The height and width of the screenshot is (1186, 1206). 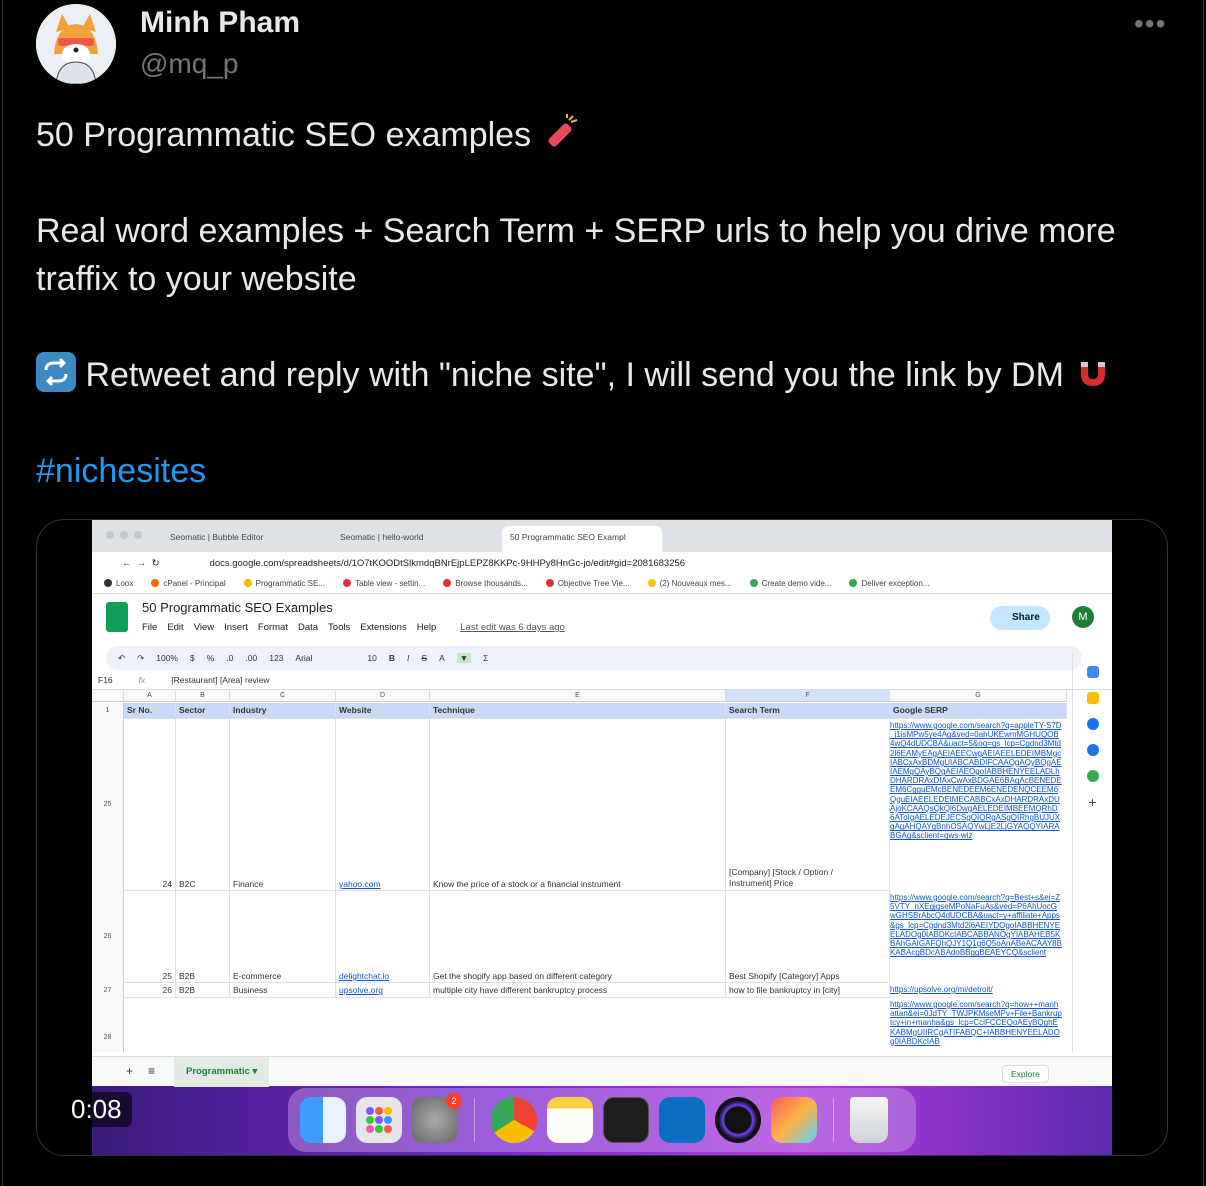 What do you see at coordinates (808, 990) in the screenshot?
I see `cell-search-term: how to file bankruptcy in [city]` at bounding box center [808, 990].